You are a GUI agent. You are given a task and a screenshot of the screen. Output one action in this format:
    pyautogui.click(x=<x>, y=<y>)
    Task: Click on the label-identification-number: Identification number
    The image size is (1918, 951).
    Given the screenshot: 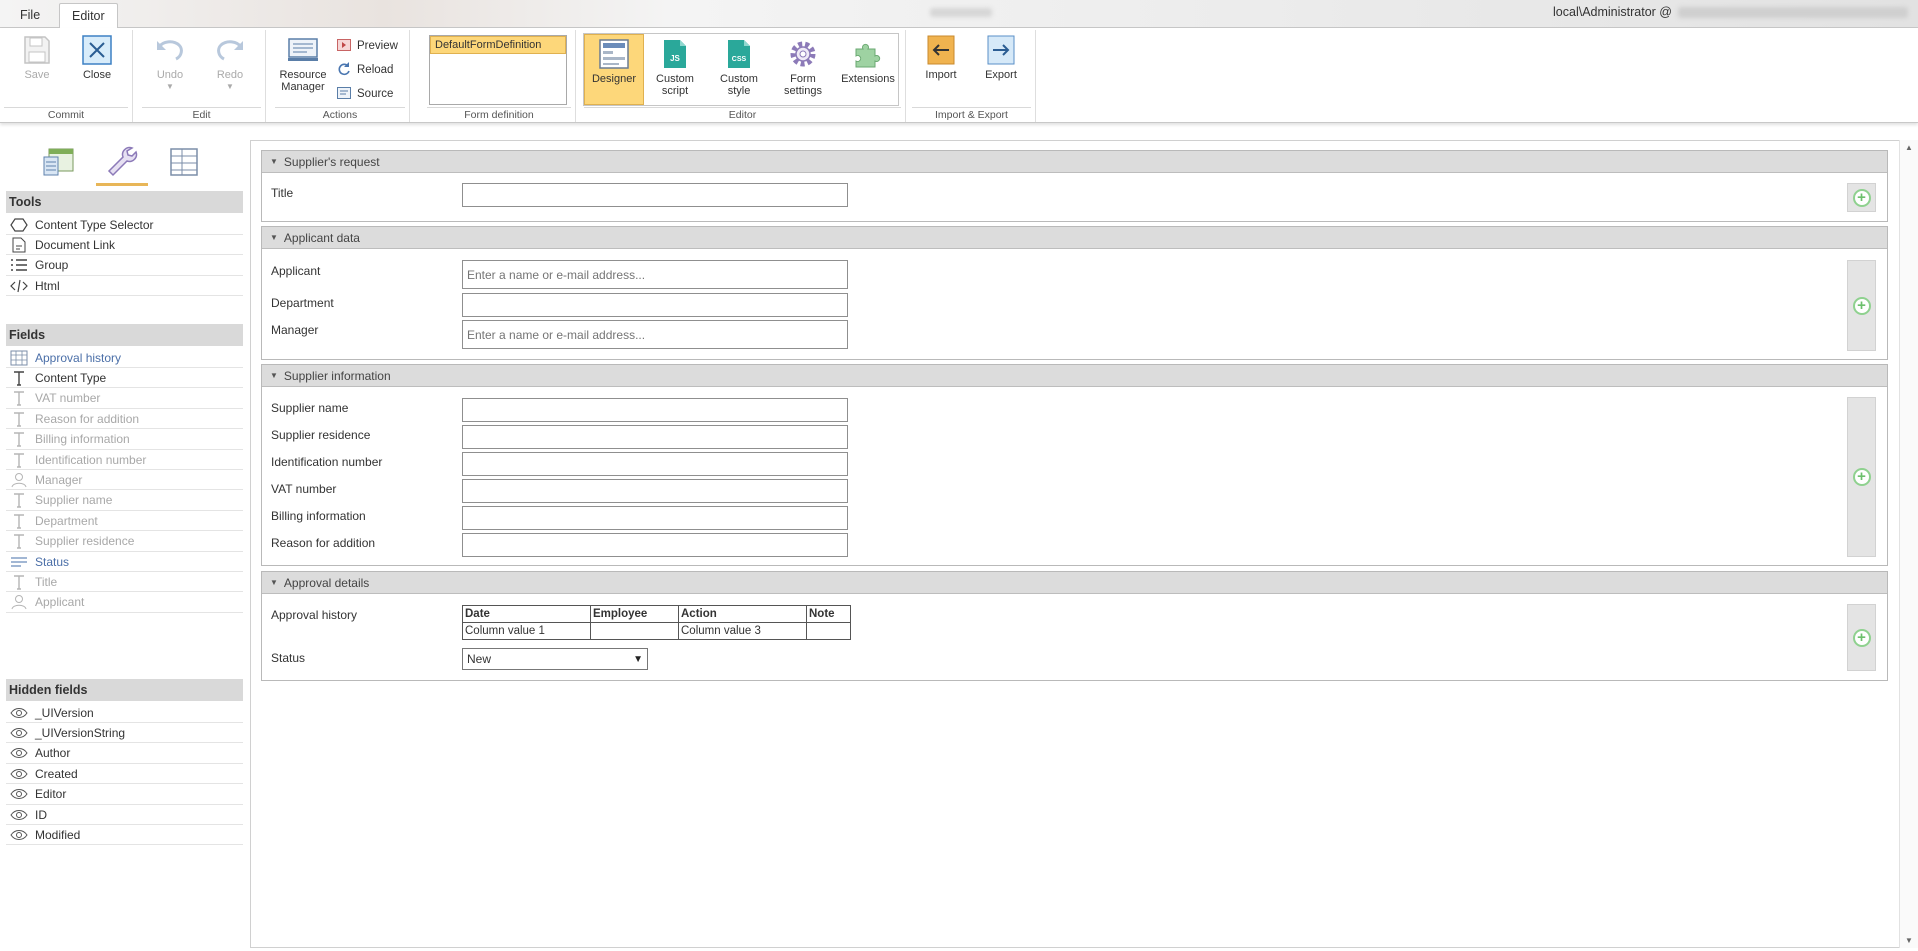 What is the action you would take?
    pyautogui.click(x=327, y=462)
    